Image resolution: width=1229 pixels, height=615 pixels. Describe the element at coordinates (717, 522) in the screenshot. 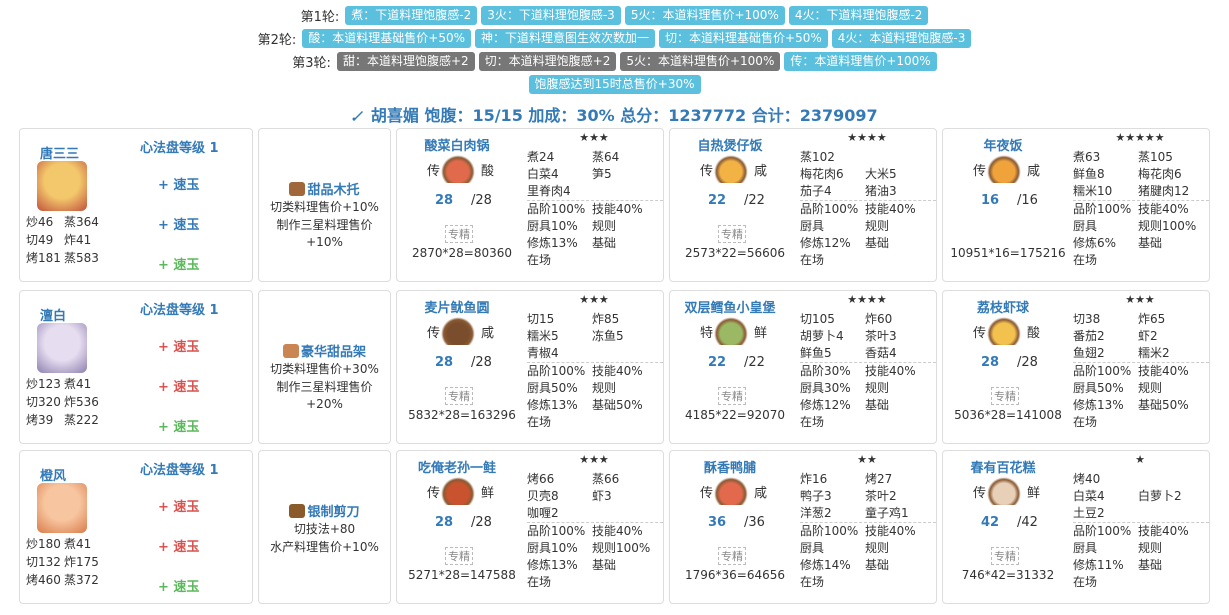

I see `dish-qty: 36` at that location.